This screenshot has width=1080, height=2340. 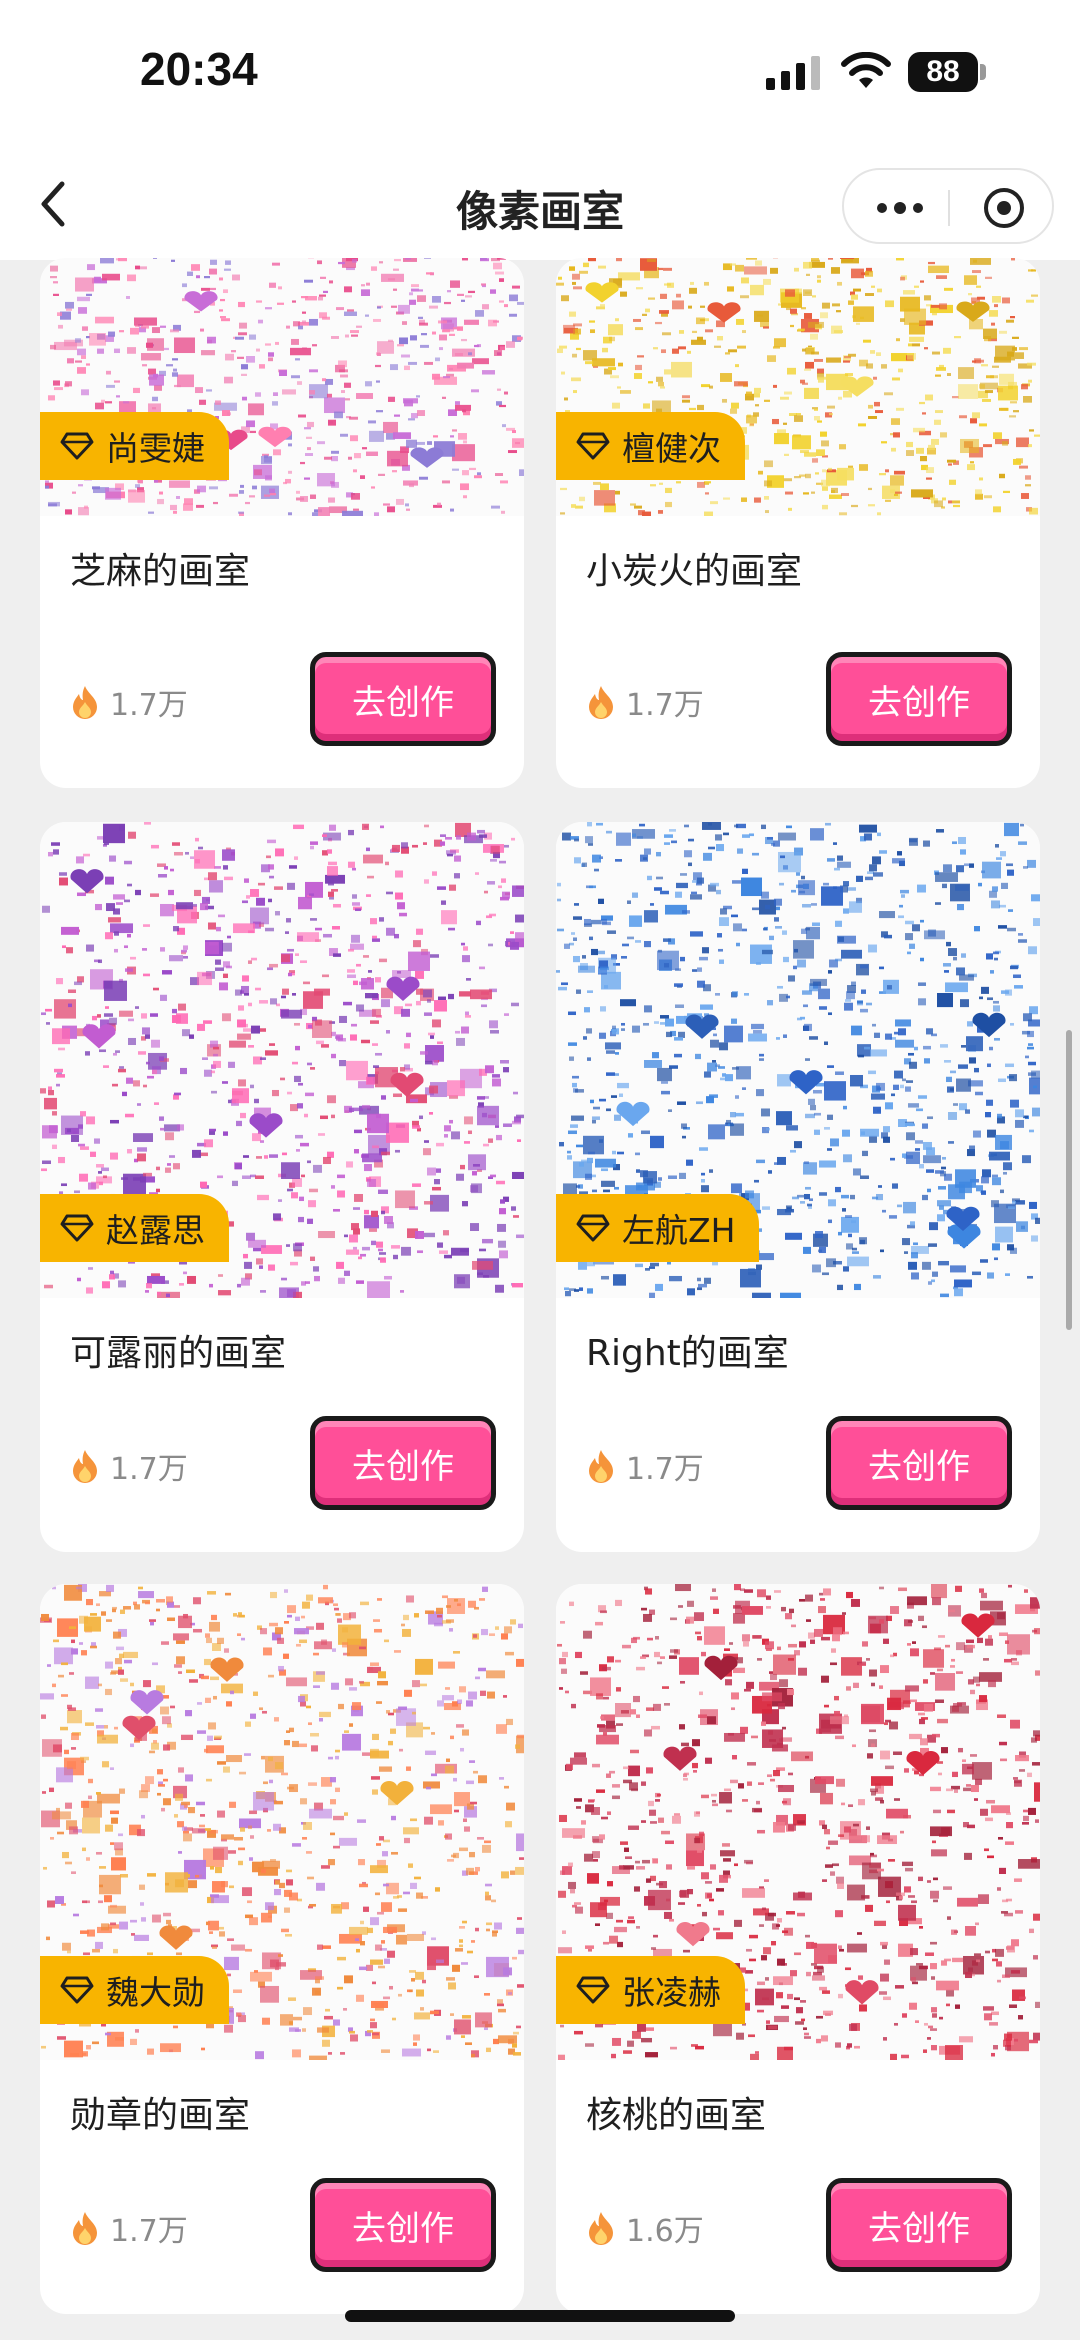 What do you see at coordinates (155, 1992) in the screenshot?
I see `creator-name: 魏大勋` at bounding box center [155, 1992].